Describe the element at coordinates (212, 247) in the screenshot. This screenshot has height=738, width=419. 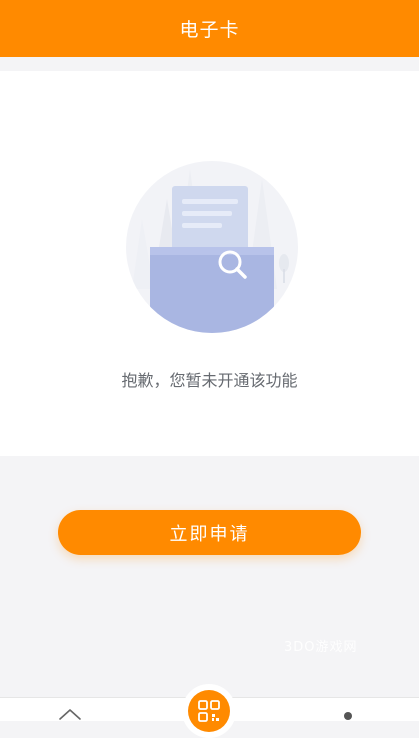
I see `empty-folder-search-icon` at that location.